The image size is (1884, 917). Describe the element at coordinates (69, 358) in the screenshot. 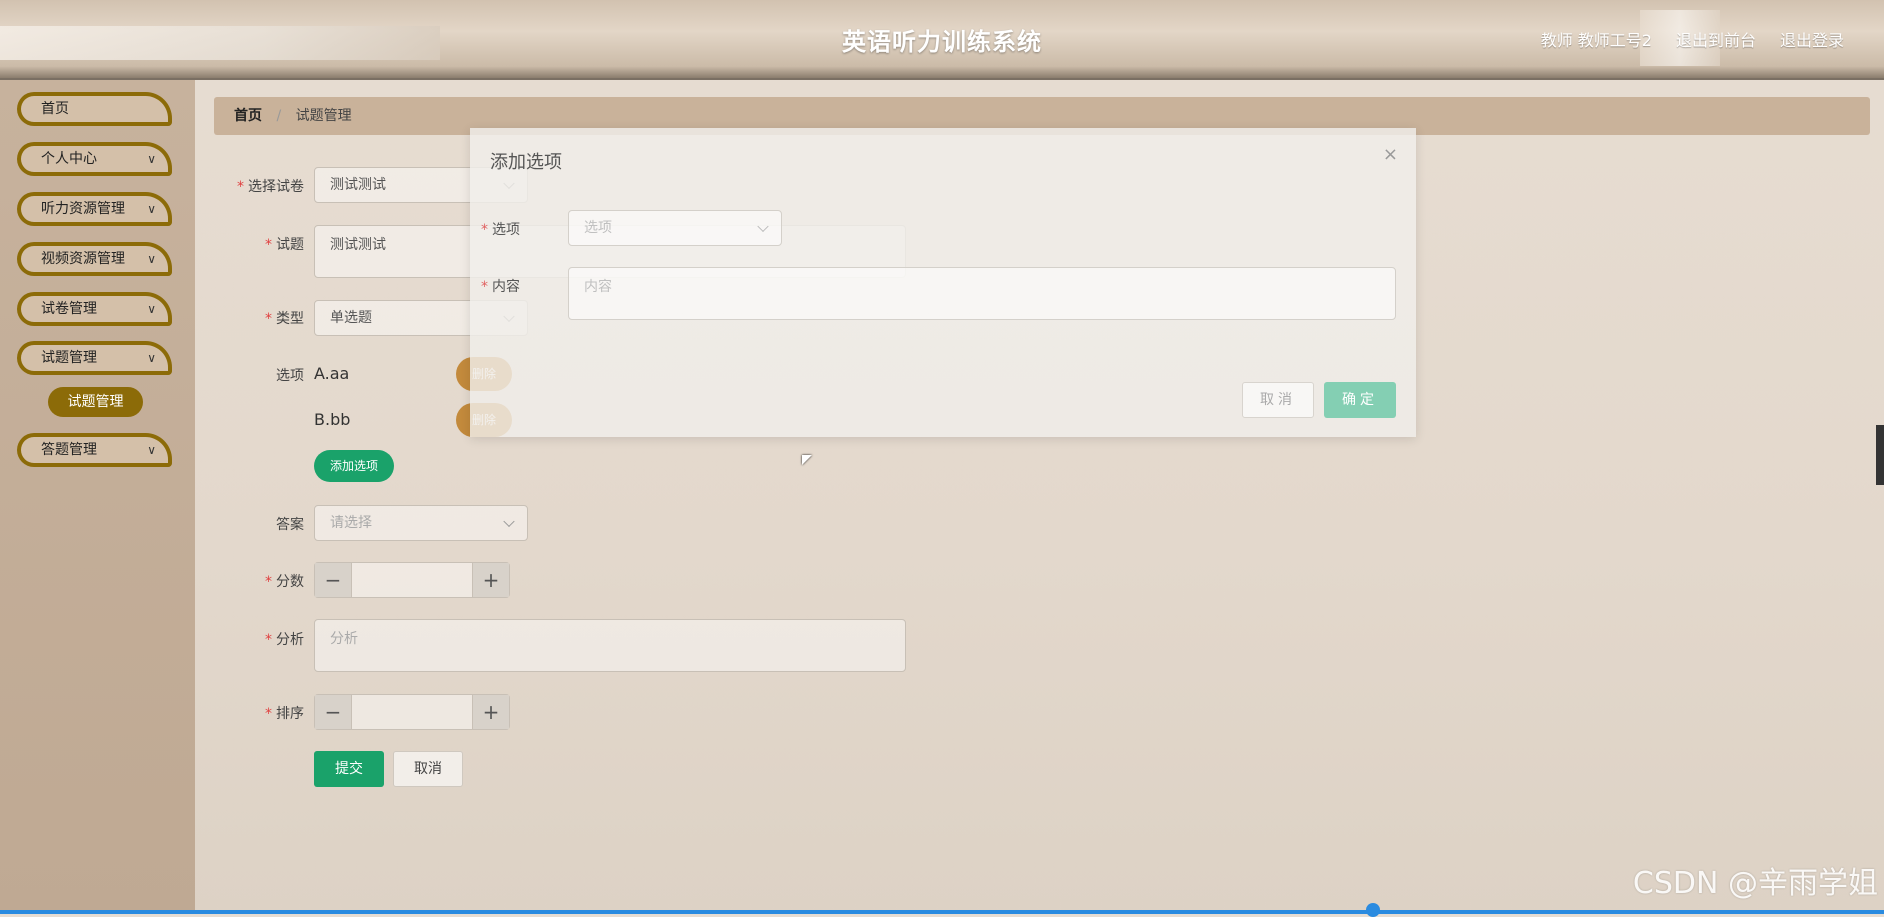

I see `sidebar-item-label: 试题管理` at that location.